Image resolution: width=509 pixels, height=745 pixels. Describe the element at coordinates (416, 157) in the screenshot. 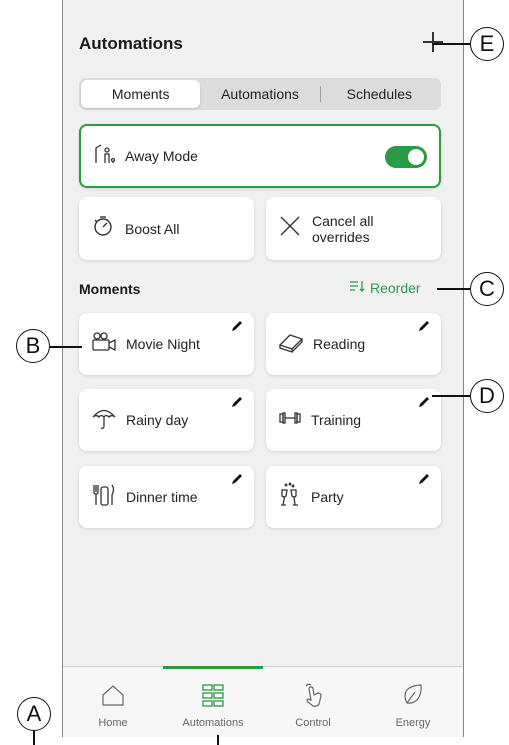

I see `toggle-knob` at that location.